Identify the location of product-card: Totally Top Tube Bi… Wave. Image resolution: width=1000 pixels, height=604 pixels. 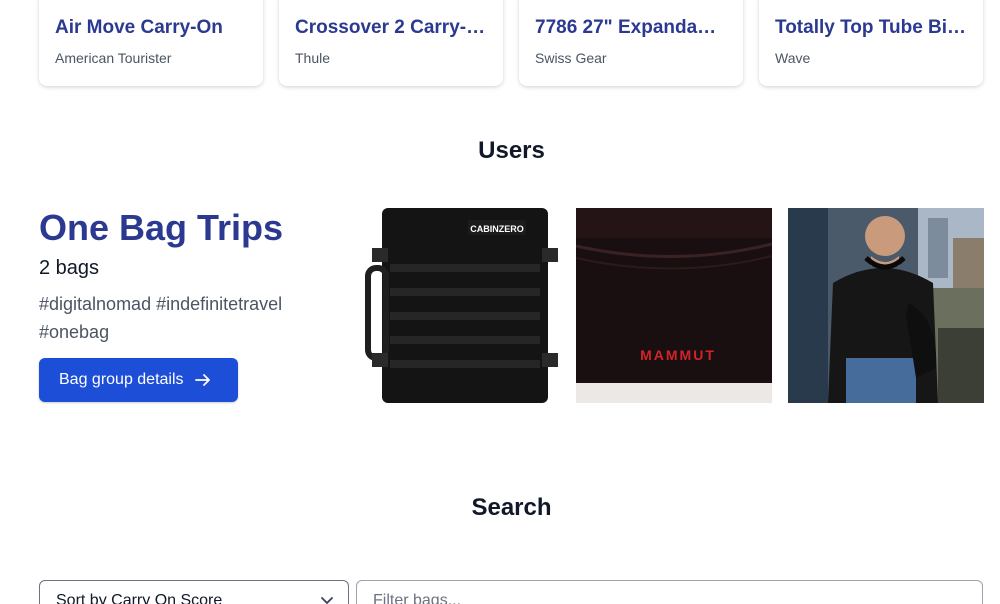
(871, 43).